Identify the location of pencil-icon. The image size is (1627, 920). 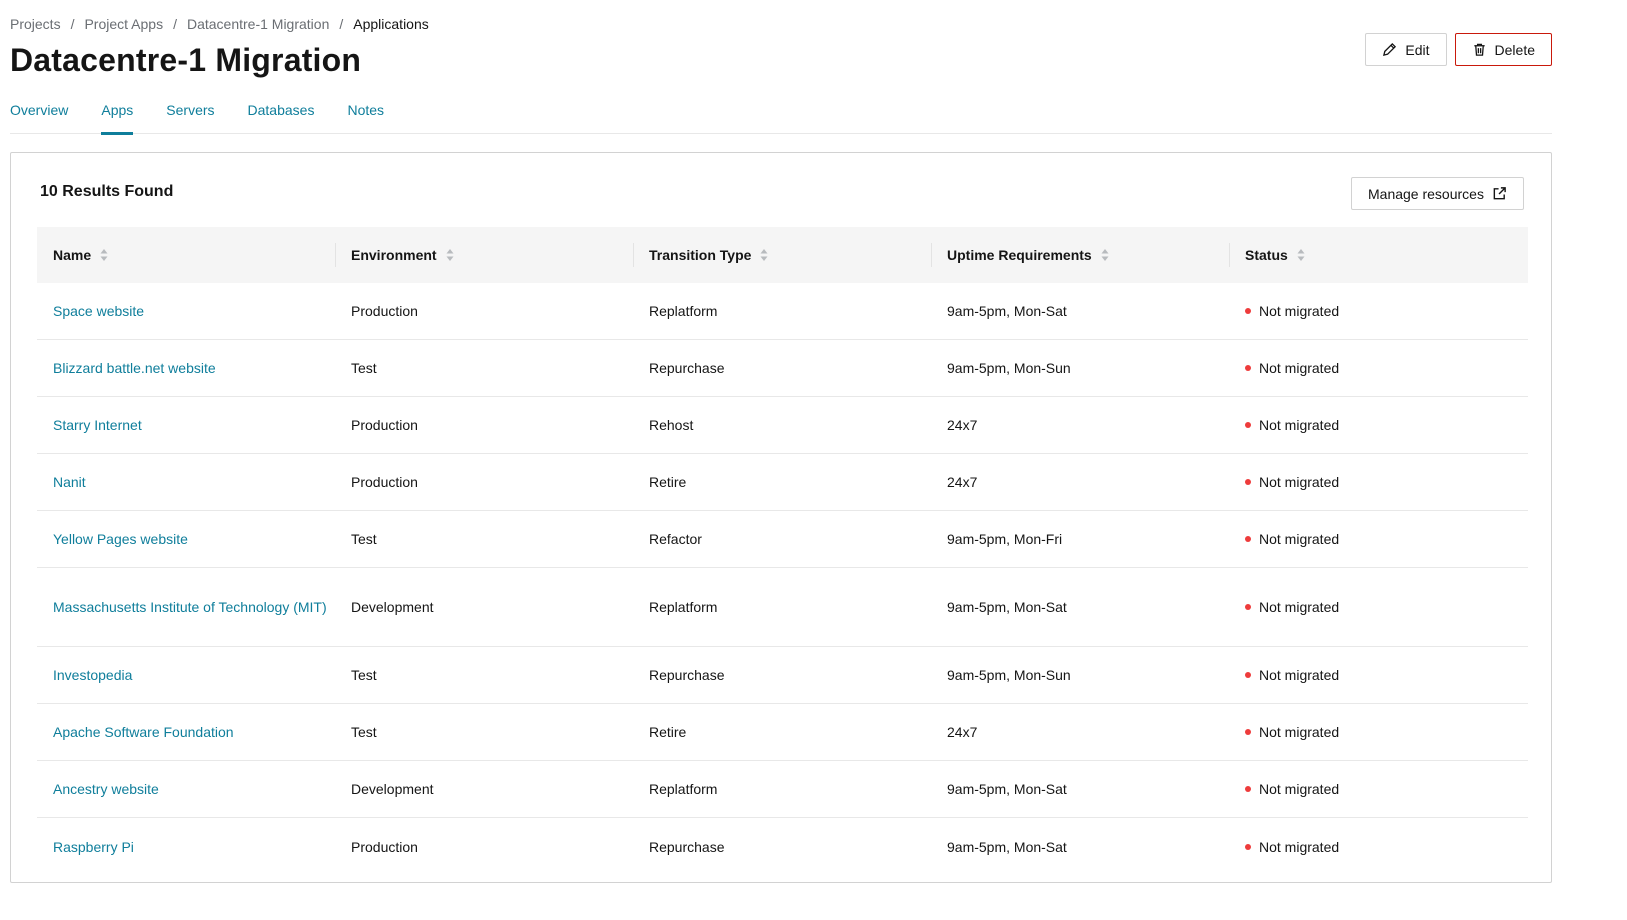
(1390, 49).